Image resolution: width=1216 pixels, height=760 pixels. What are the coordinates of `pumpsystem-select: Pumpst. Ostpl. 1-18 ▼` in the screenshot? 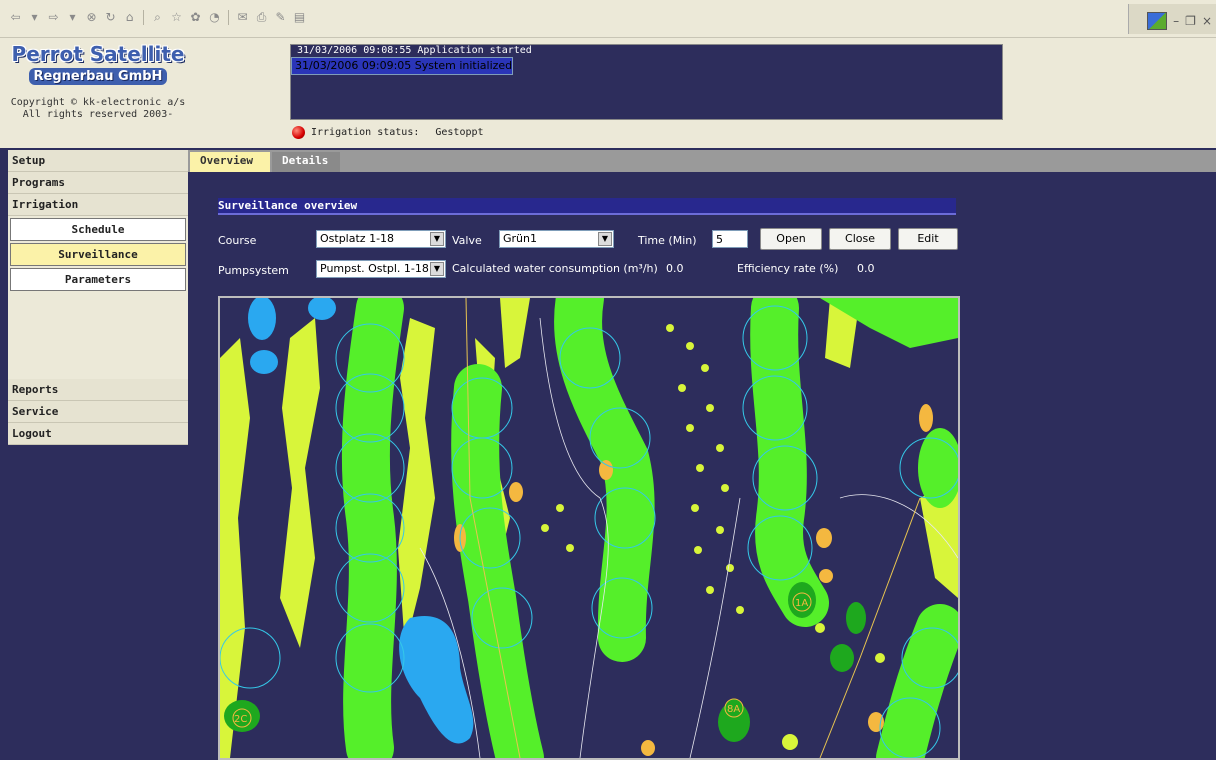 It's located at (381, 269).